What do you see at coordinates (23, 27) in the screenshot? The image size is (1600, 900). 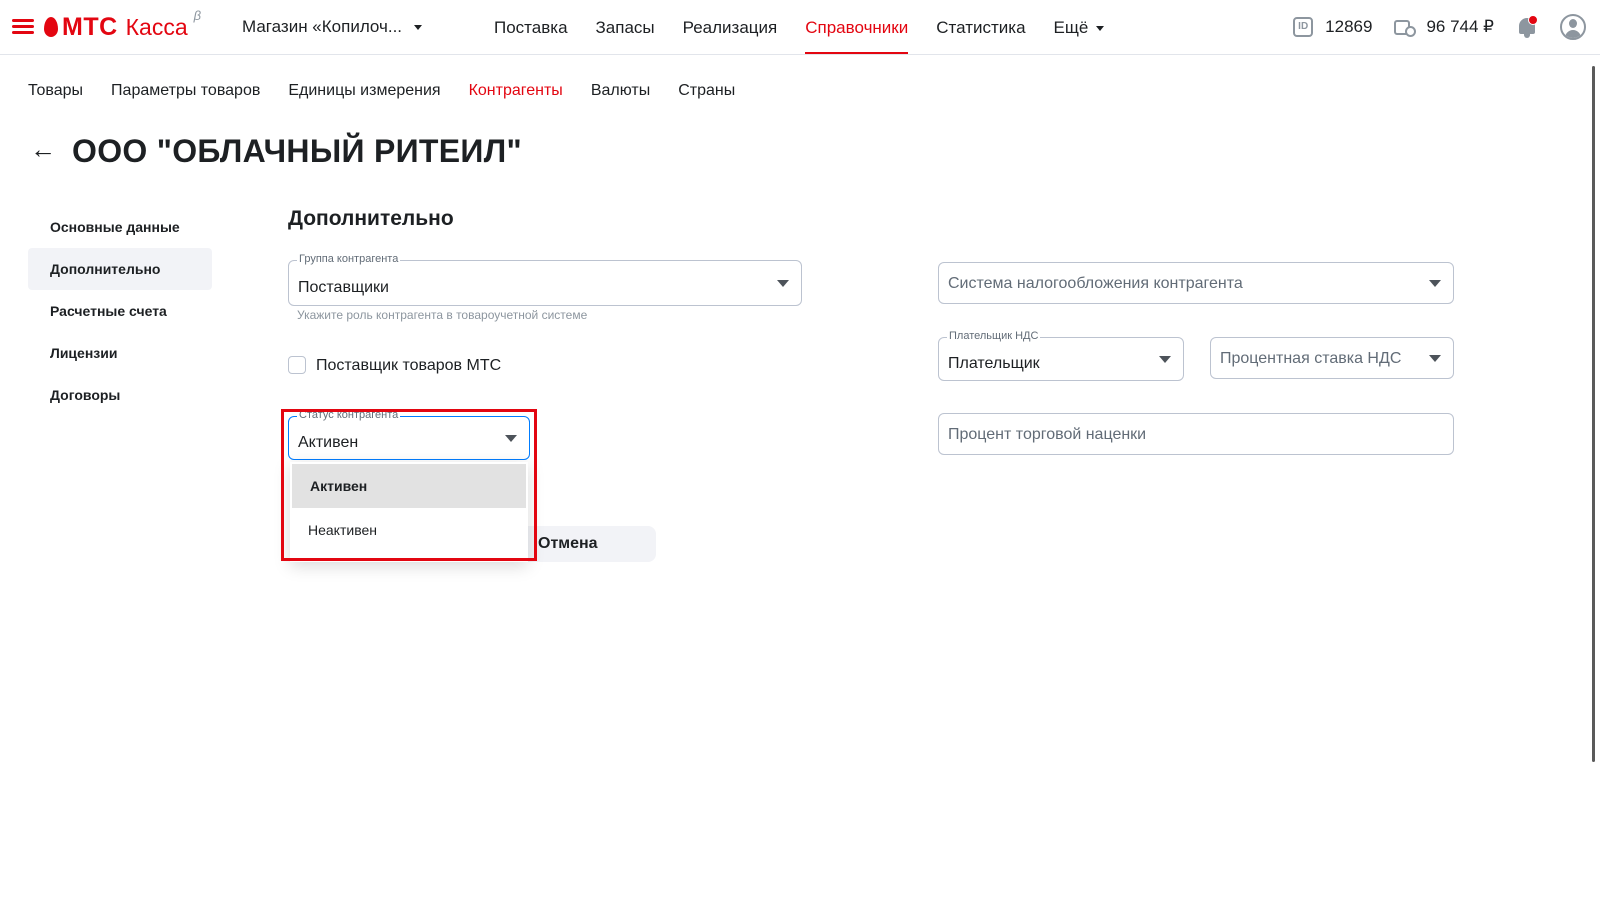 I see `menu-icon` at bounding box center [23, 27].